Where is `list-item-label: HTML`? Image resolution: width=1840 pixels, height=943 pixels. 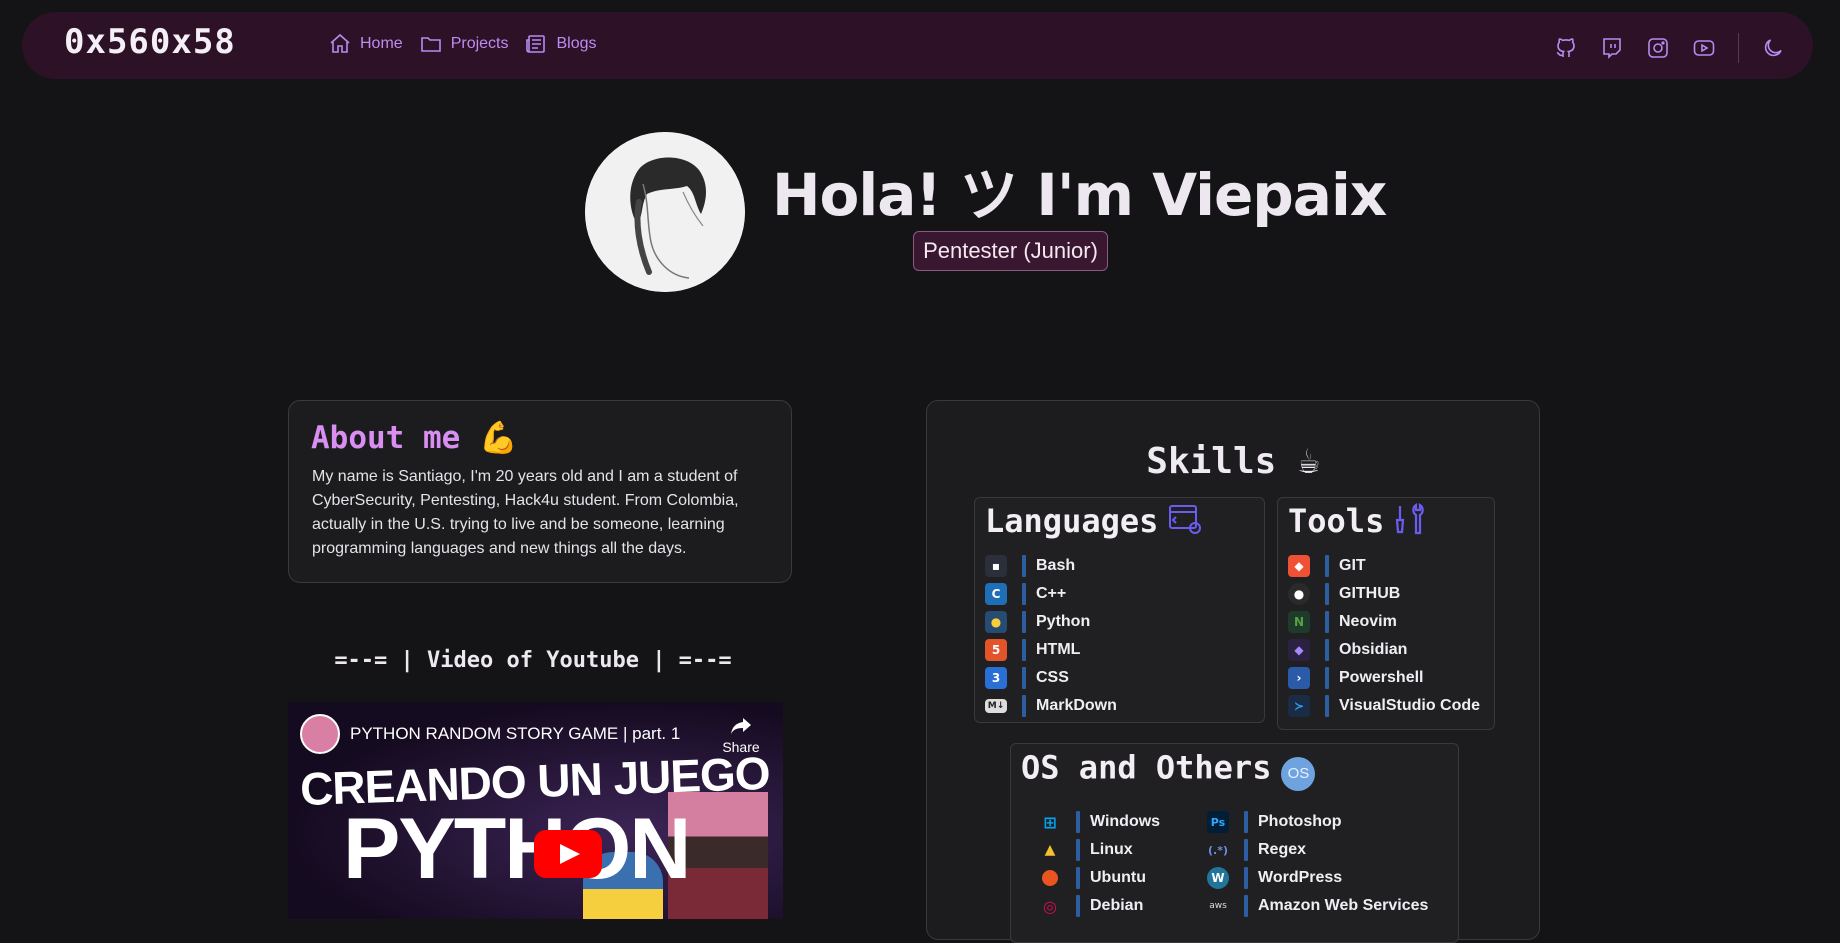 list-item-label: HTML is located at coordinates (1058, 649).